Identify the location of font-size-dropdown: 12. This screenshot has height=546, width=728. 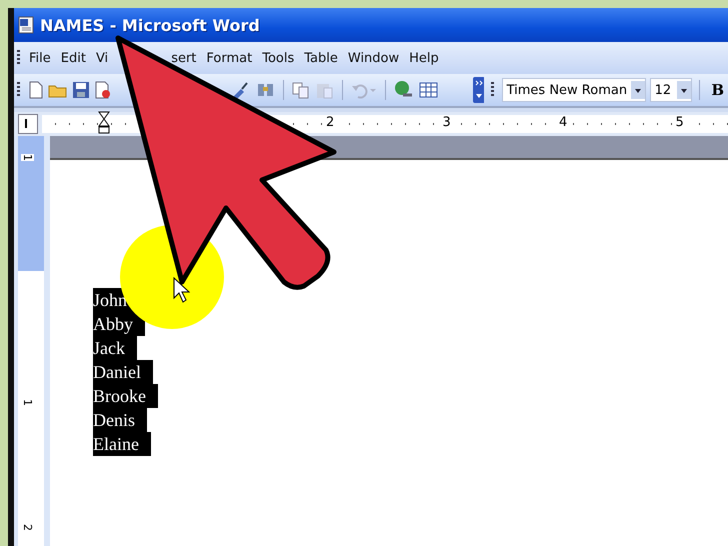
(671, 90).